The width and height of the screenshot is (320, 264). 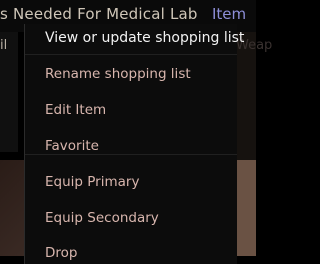 What do you see at coordinates (229, 14) in the screenshot?
I see `item-tab: Item` at bounding box center [229, 14].